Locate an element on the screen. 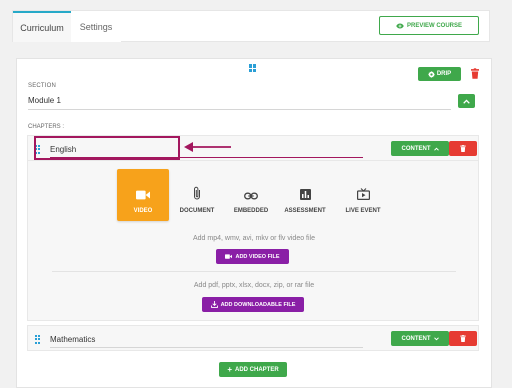 This screenshot has width=512, height=388. bar-chart-icon is located at coordinates (305, 194).